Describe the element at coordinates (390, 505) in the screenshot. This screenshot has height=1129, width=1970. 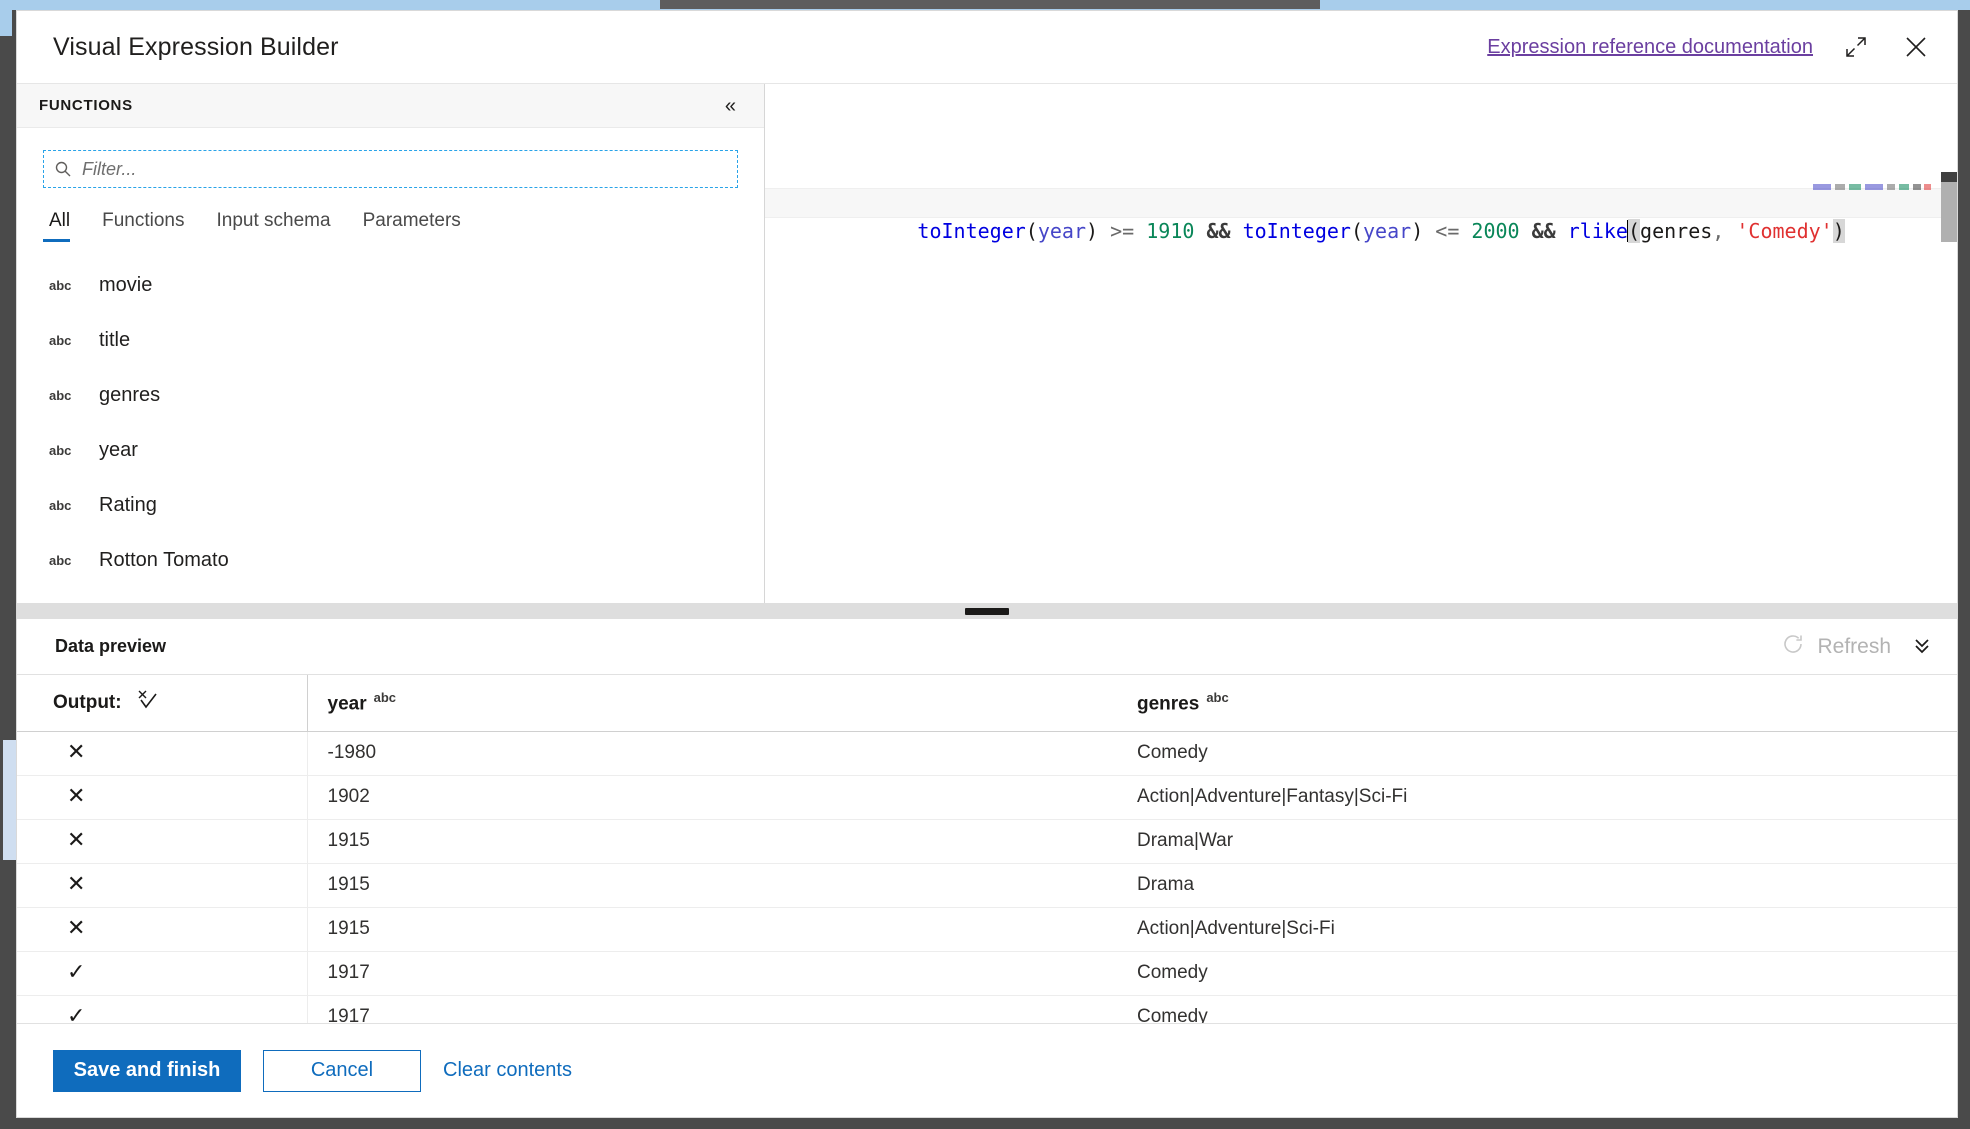
I see `list-item-rating: abc Rating` at that location.